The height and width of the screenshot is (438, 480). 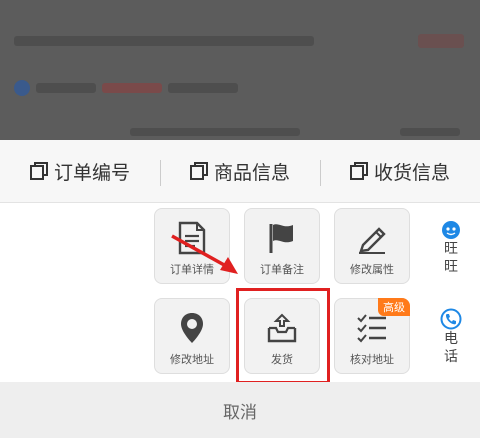 What do you see at coordinates (451, 258) in the screenshot?
I see `wangwang-label: 旺旺` at bounding box center [451, 258].